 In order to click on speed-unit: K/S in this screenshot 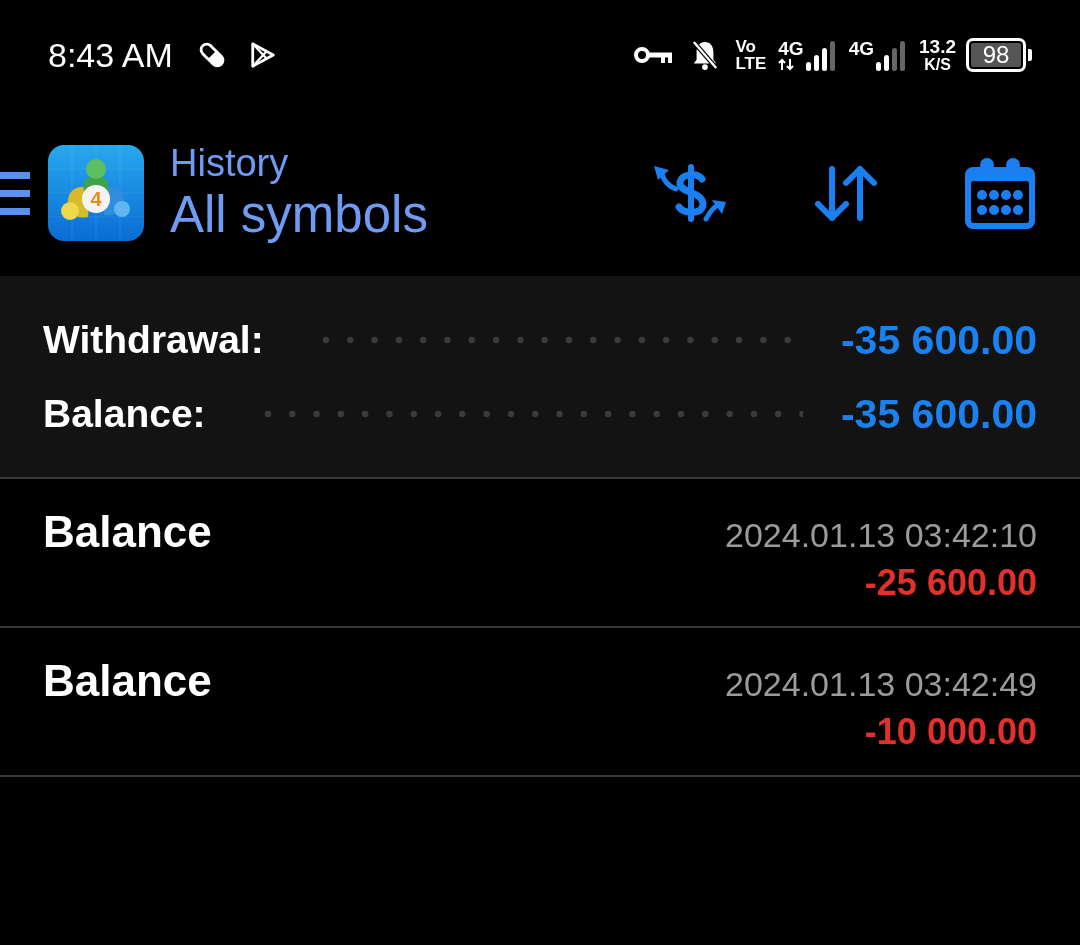, I will do `click(937, 64)`.